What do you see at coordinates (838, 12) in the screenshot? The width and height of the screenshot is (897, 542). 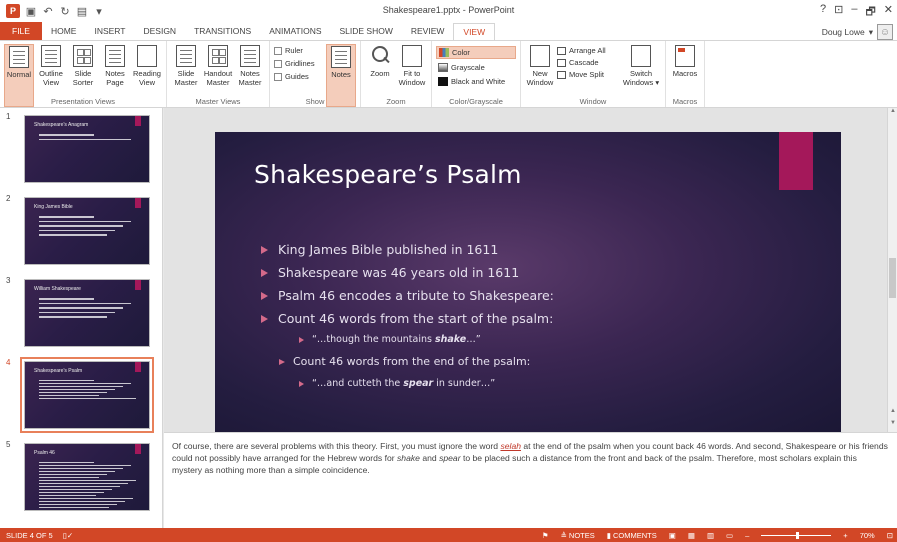 I see `ribbon-display-options-icon: ⊡` at bounding box center [838, 12].